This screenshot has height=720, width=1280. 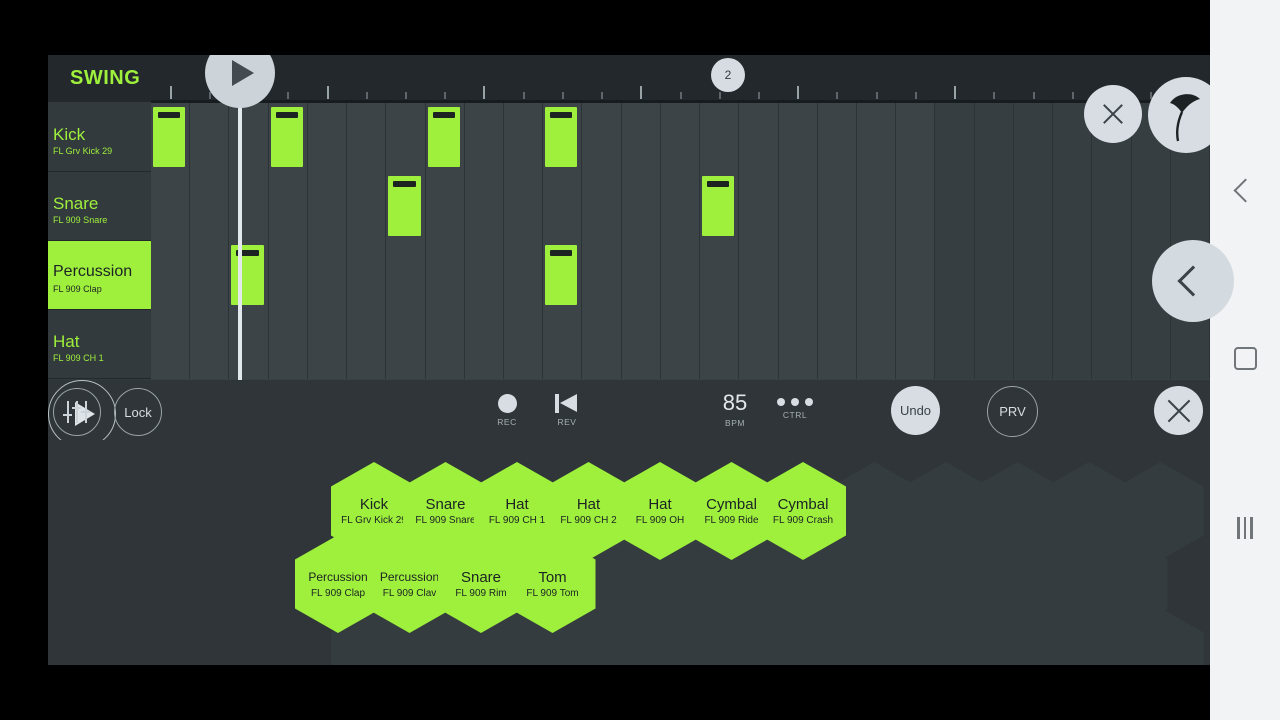 What do you see at coordinates (99, 275) in the screenshot?
I see `track-label-percussion: Percussion FL 909 Clap` at bounding box center [99, 275].